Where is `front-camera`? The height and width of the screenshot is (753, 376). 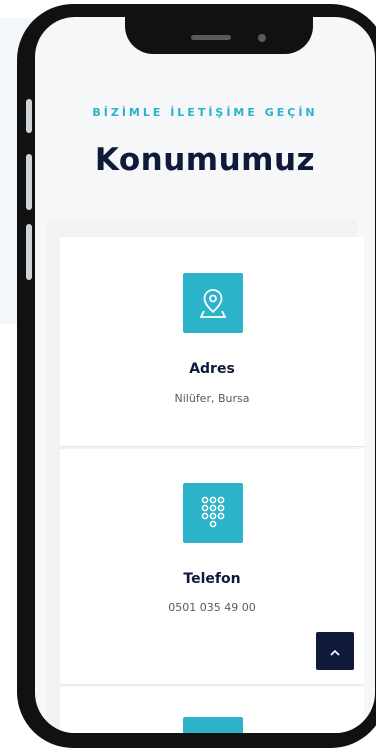
front-camera is located at coordinates (262, 38).